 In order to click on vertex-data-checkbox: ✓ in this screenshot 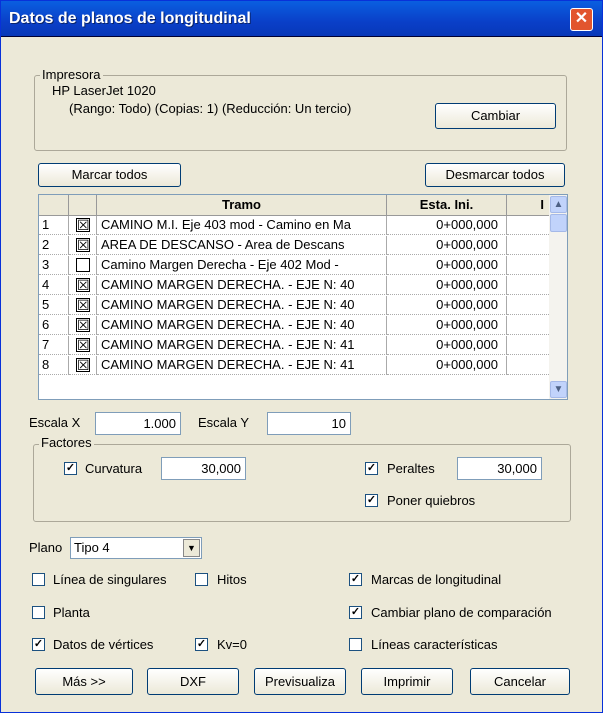, I will do `click(38, 644)`.